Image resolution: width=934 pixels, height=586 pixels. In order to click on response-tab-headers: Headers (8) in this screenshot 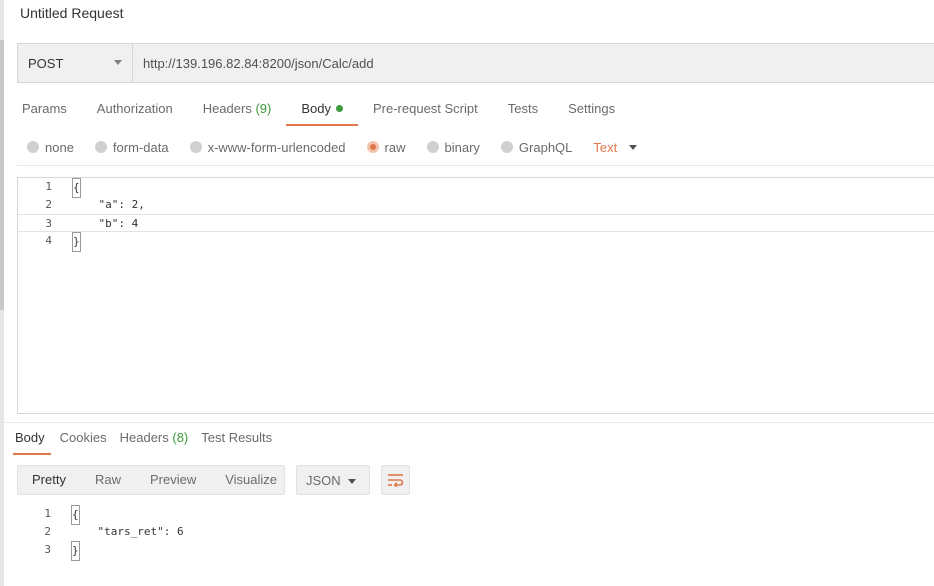, I will do `click(154, 441)`.